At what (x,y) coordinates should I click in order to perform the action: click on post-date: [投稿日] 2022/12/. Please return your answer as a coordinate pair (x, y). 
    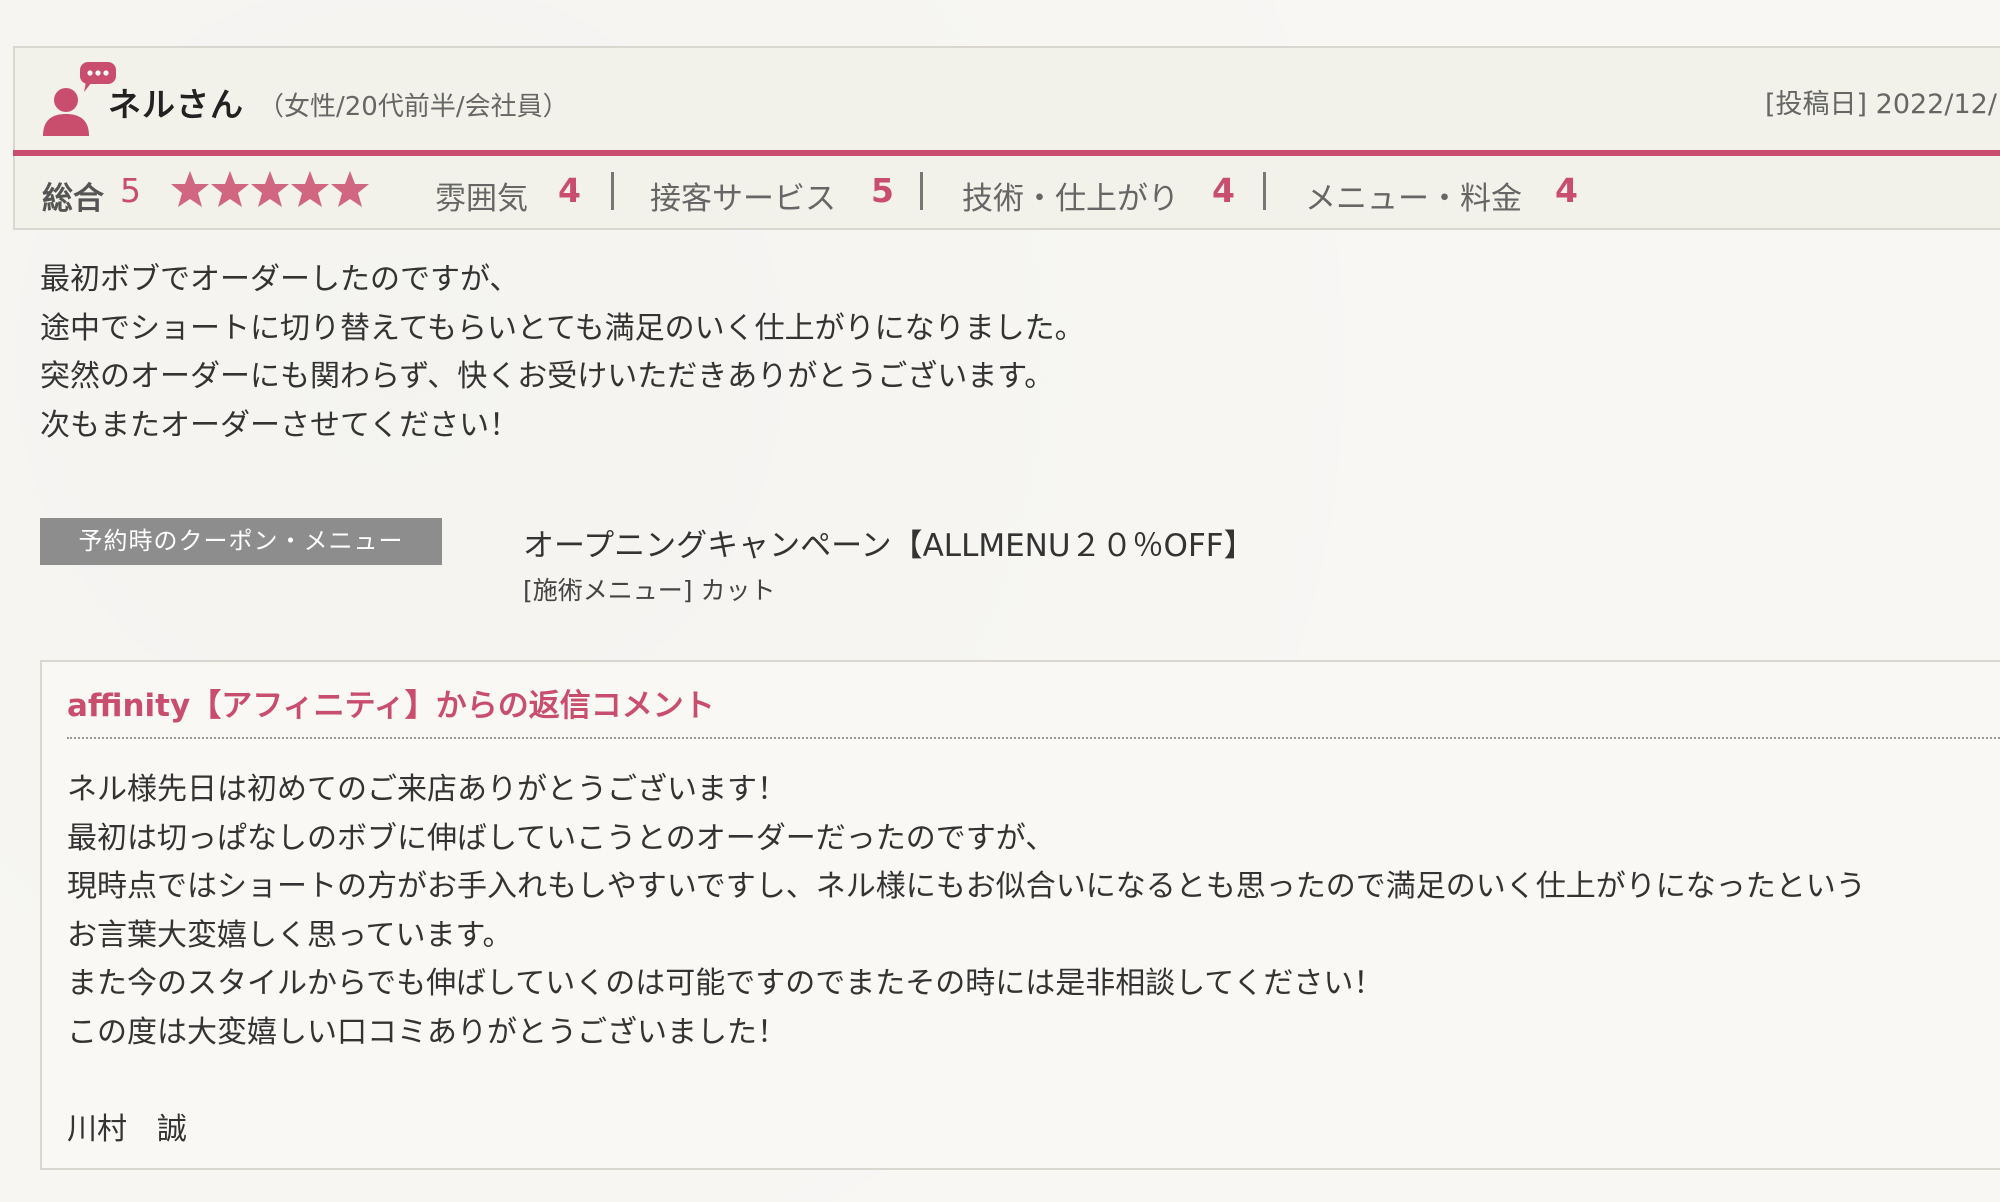
    Looking at the image, I should click on (1881, 104).